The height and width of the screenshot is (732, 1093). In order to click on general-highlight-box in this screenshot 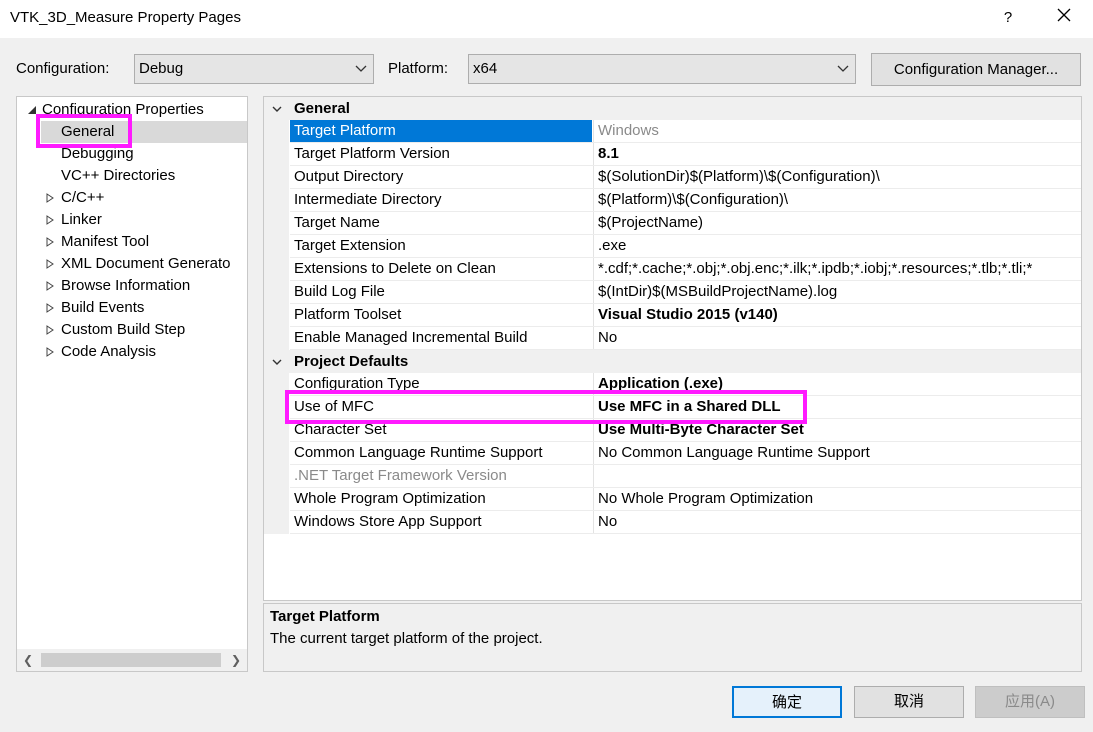, I will do `click(84, 131)`.